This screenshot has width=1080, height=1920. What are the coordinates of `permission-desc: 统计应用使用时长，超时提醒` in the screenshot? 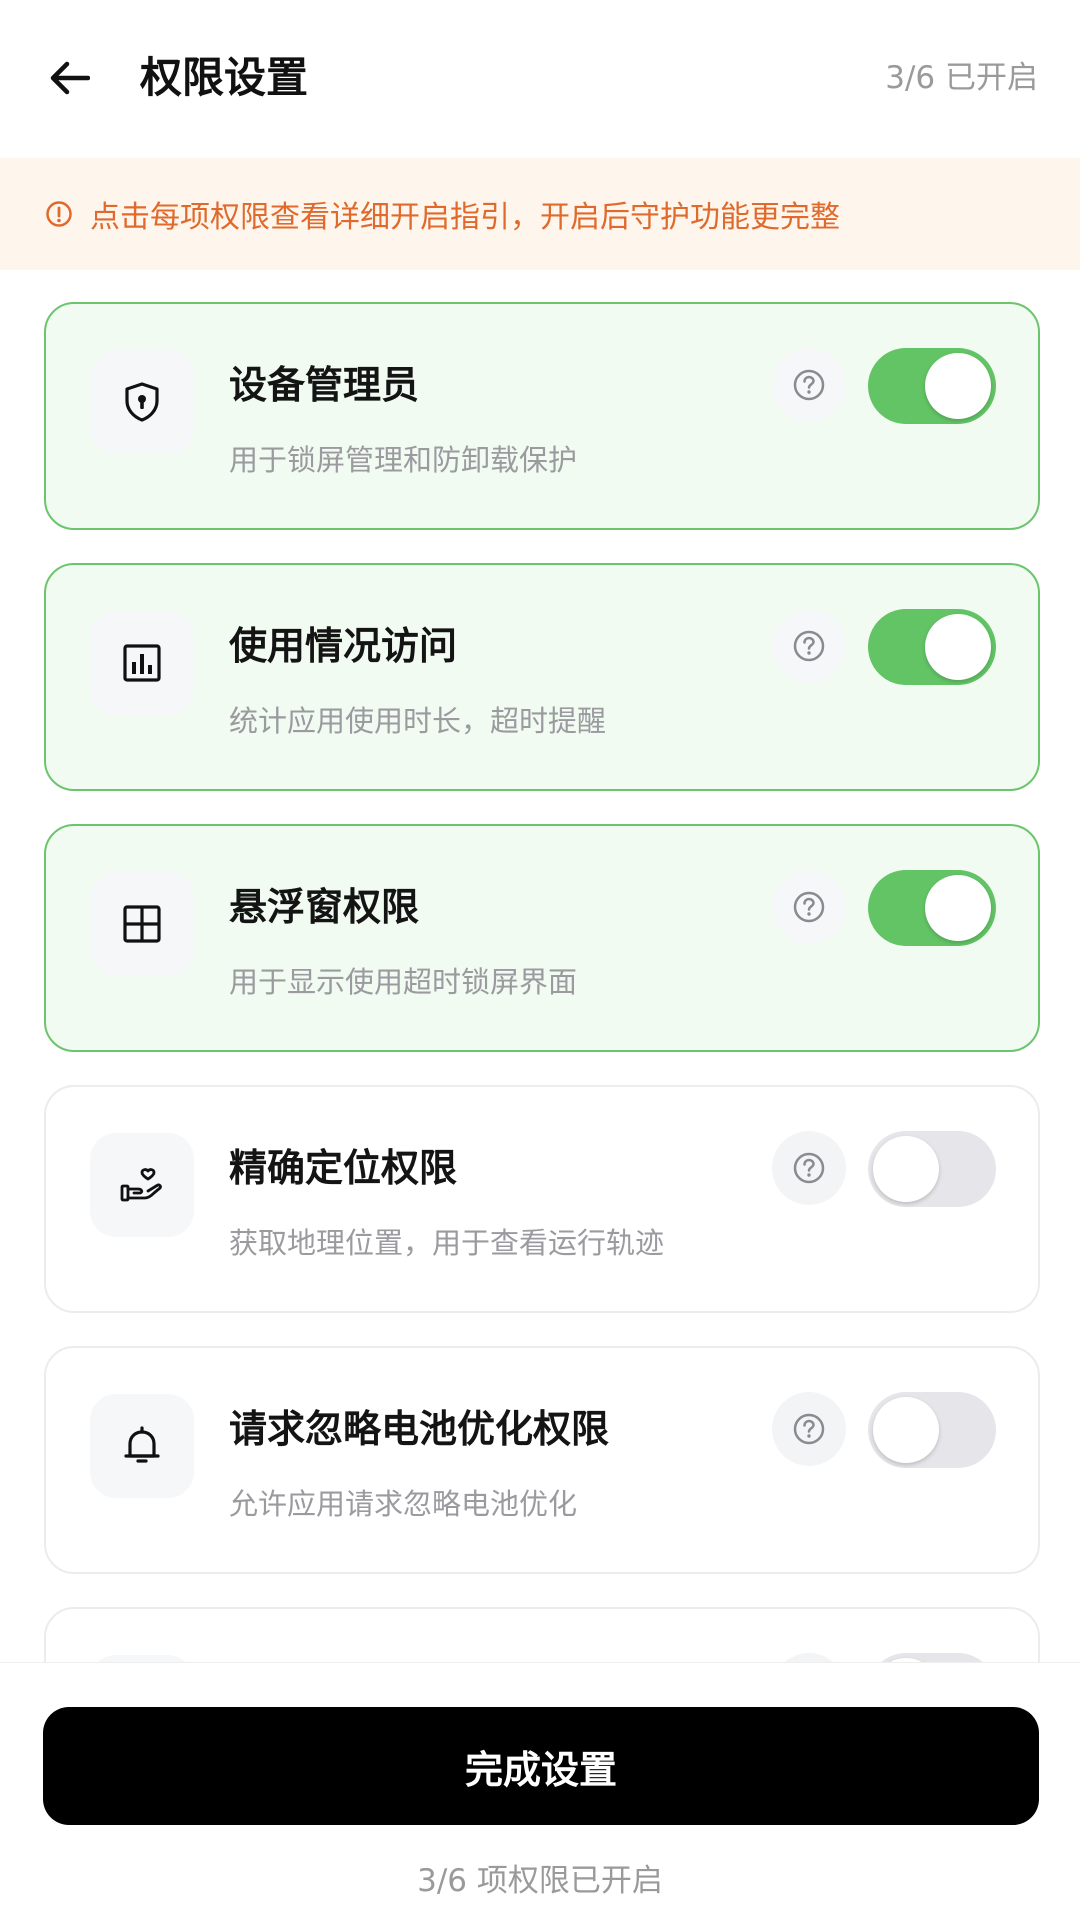 It's located at (418, 721).